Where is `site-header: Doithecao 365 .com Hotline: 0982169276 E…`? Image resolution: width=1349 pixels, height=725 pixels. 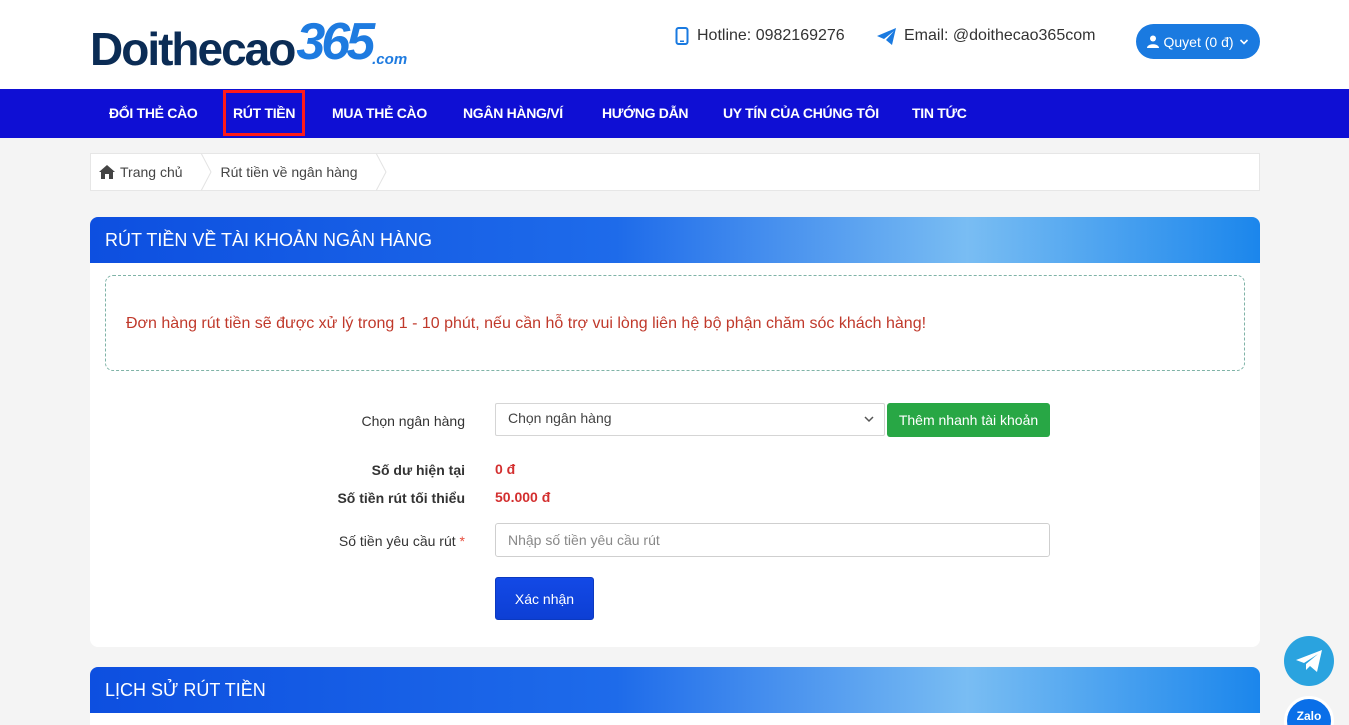
site-header: Doithecao 365 .com Hotline: 0982169276 E… is located at coordinates (674, 44).